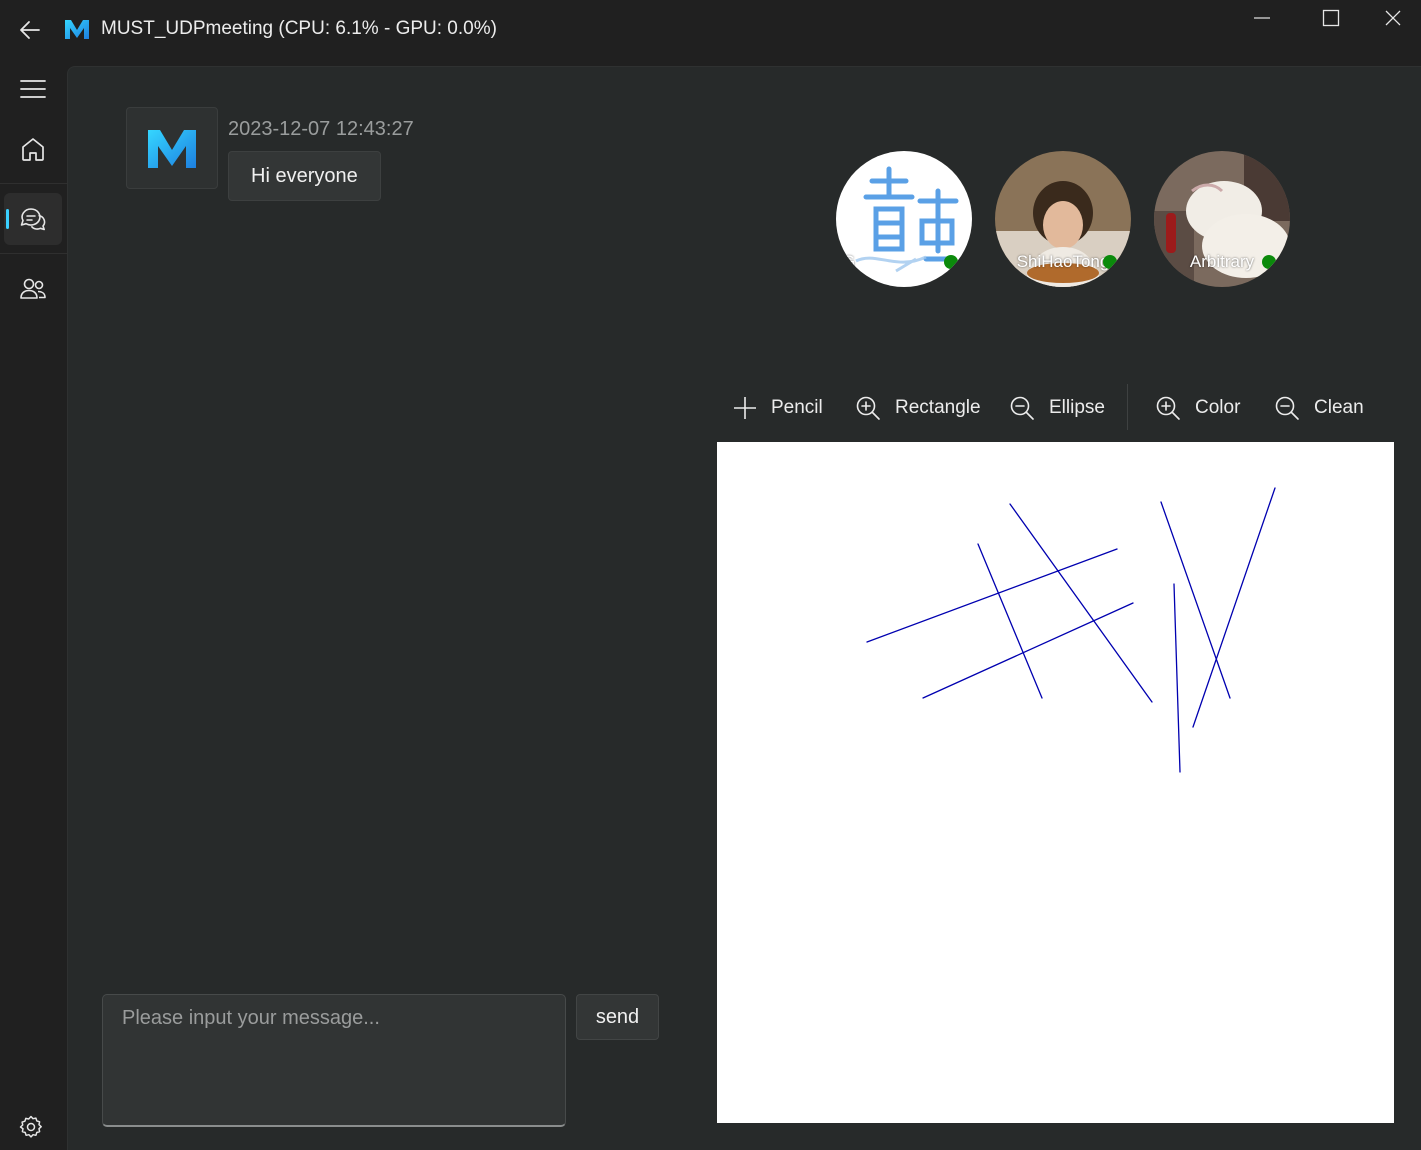  I want to click on home-icon, so click(33, 149).